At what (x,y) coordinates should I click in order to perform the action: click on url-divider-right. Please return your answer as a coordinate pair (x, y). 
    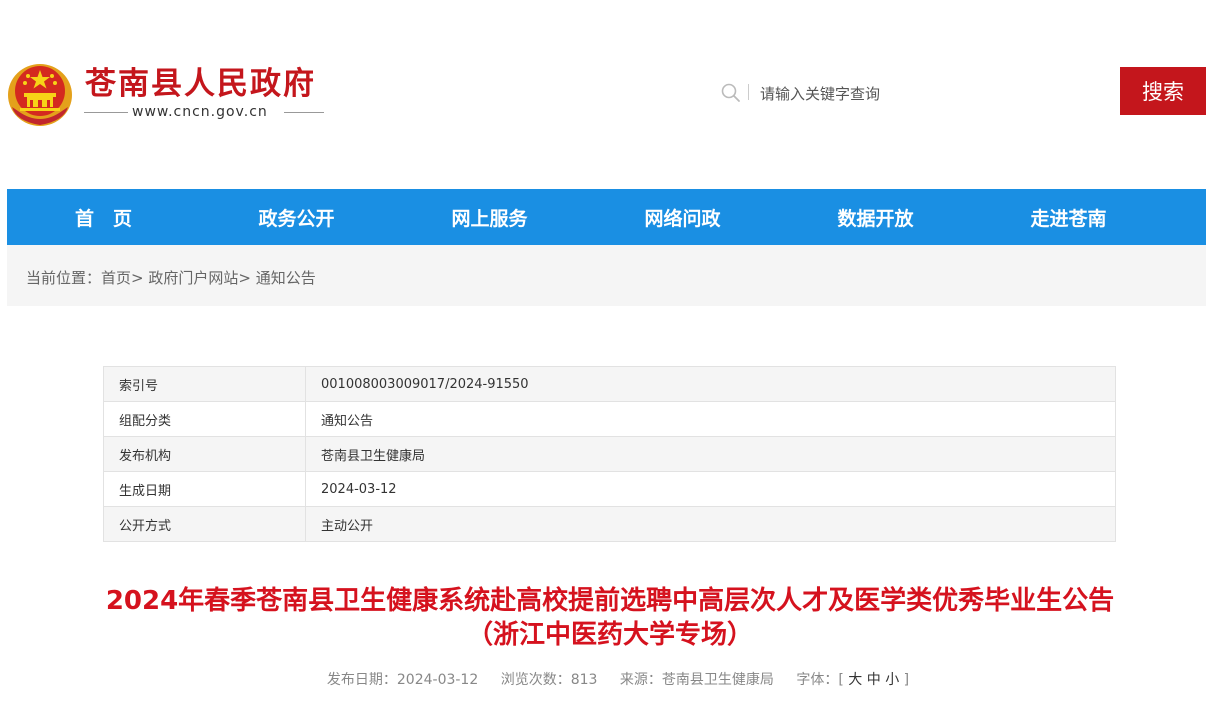
    Looking at the image, I should click on (304, 112).